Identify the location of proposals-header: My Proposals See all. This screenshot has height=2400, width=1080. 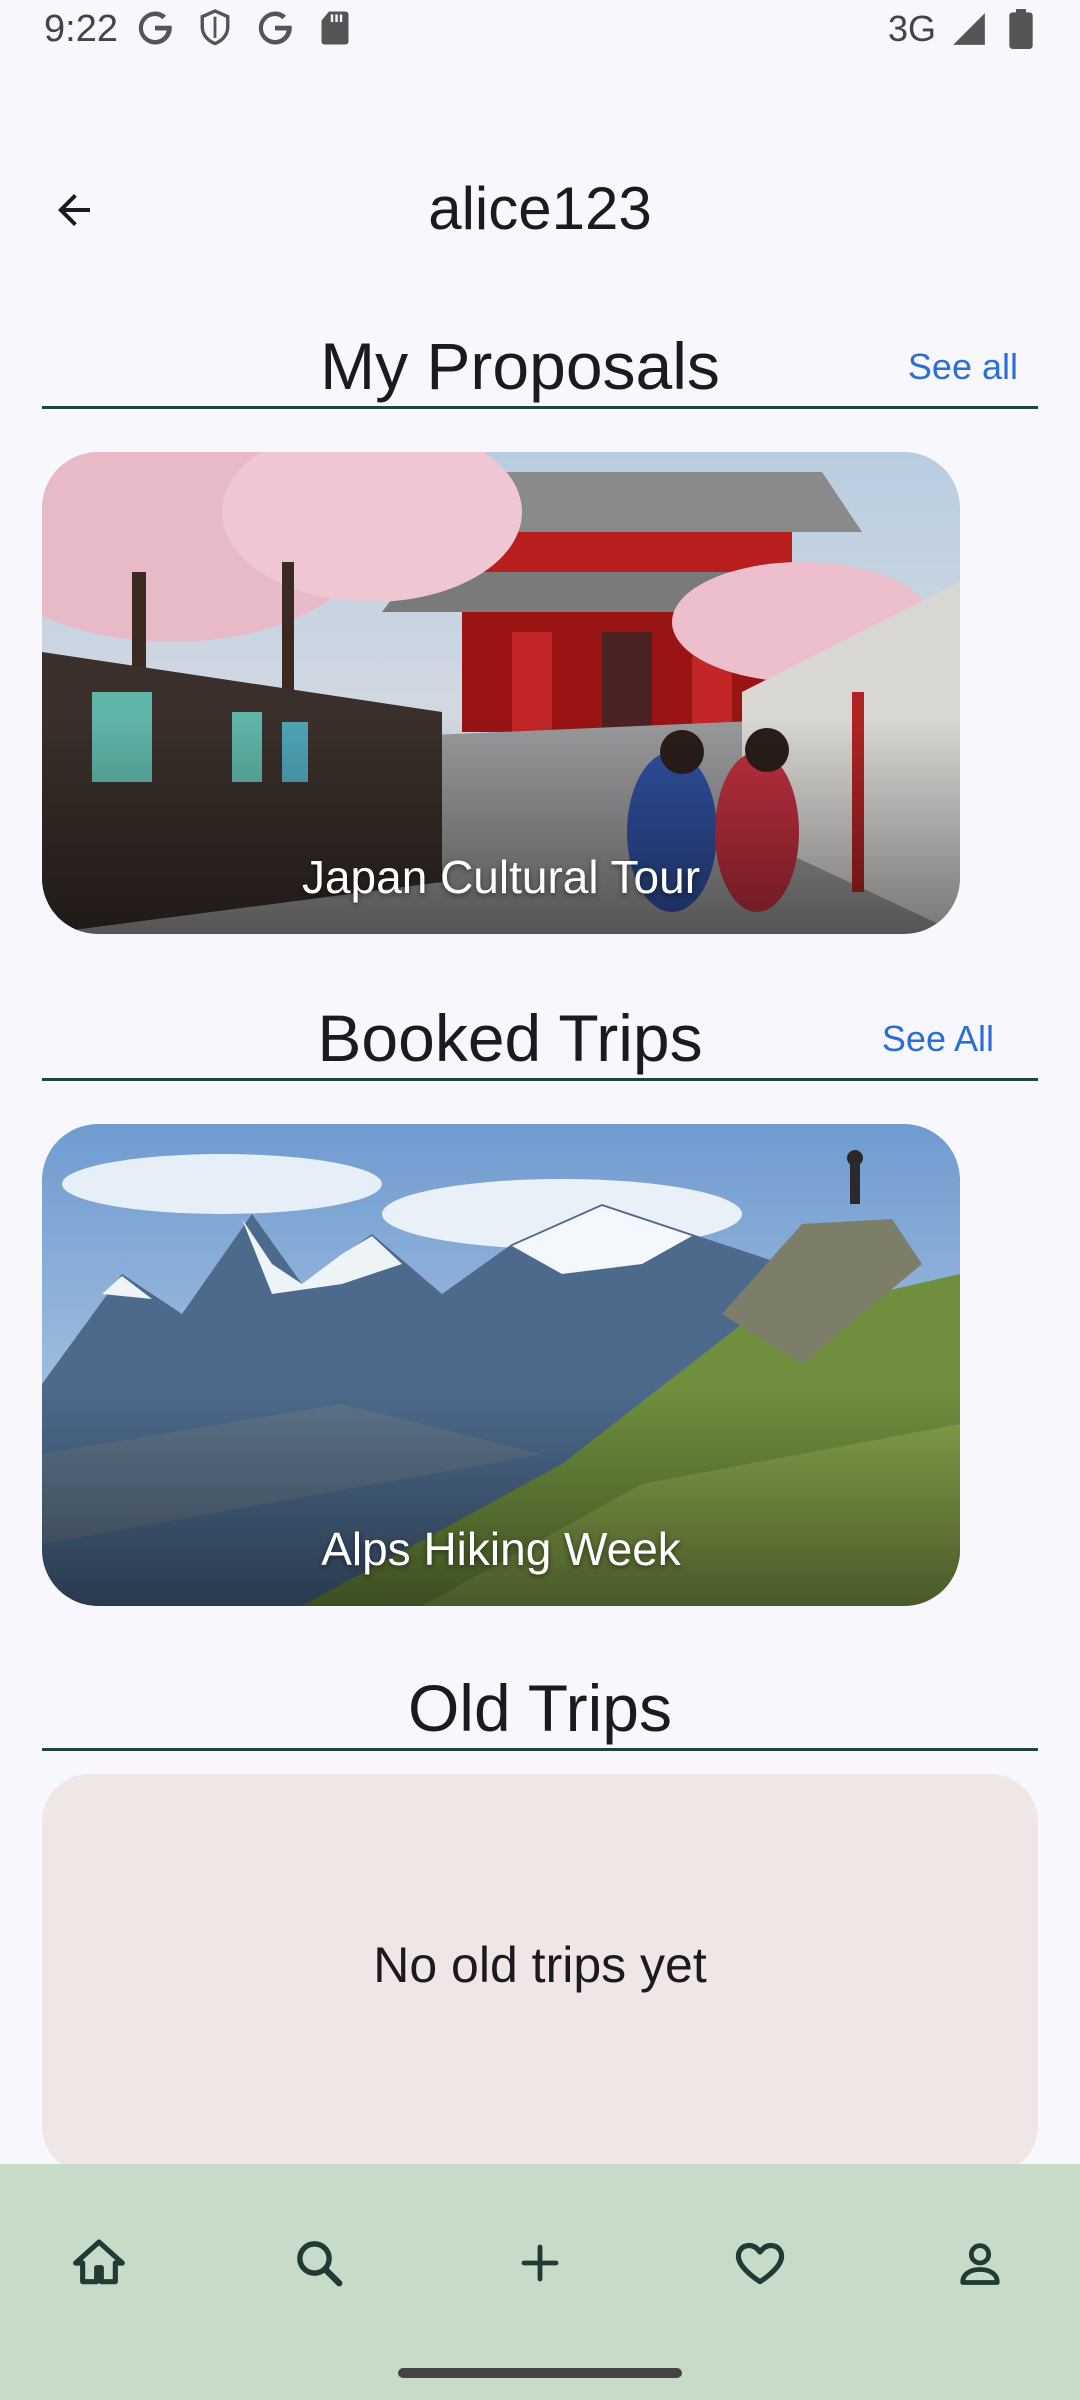
(540, 367).